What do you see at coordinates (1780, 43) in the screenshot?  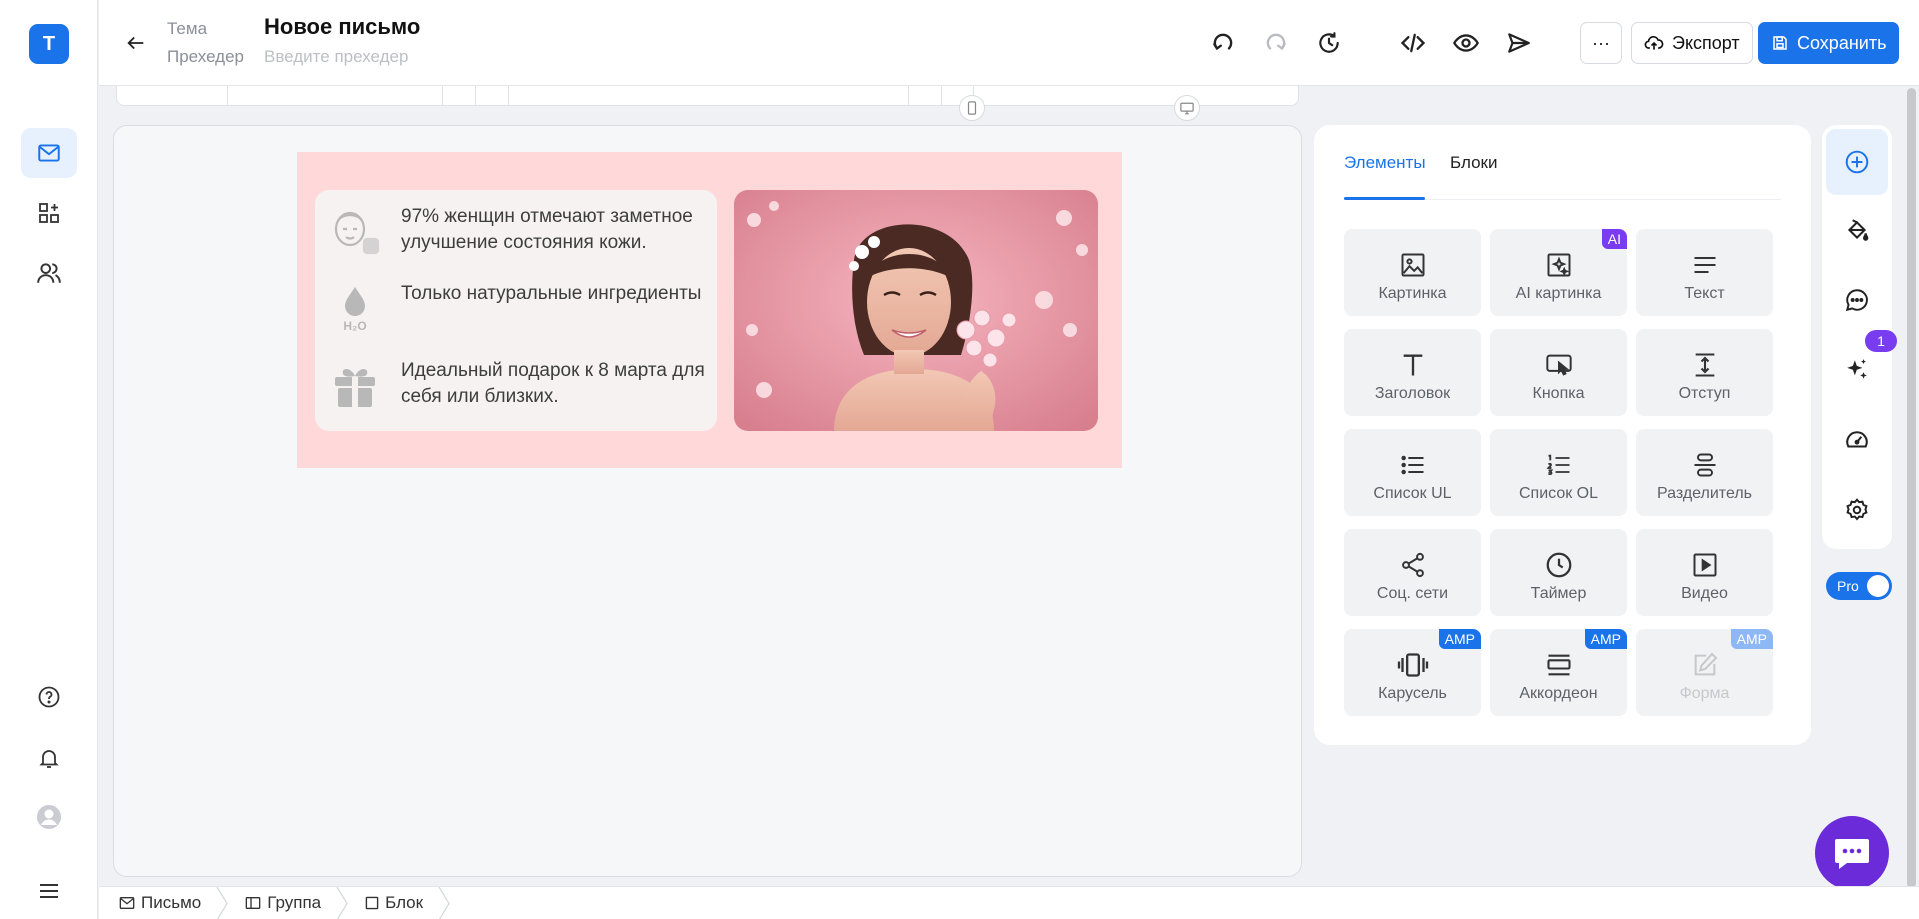 I see `save-icon` at bounding box center [1780, 43].